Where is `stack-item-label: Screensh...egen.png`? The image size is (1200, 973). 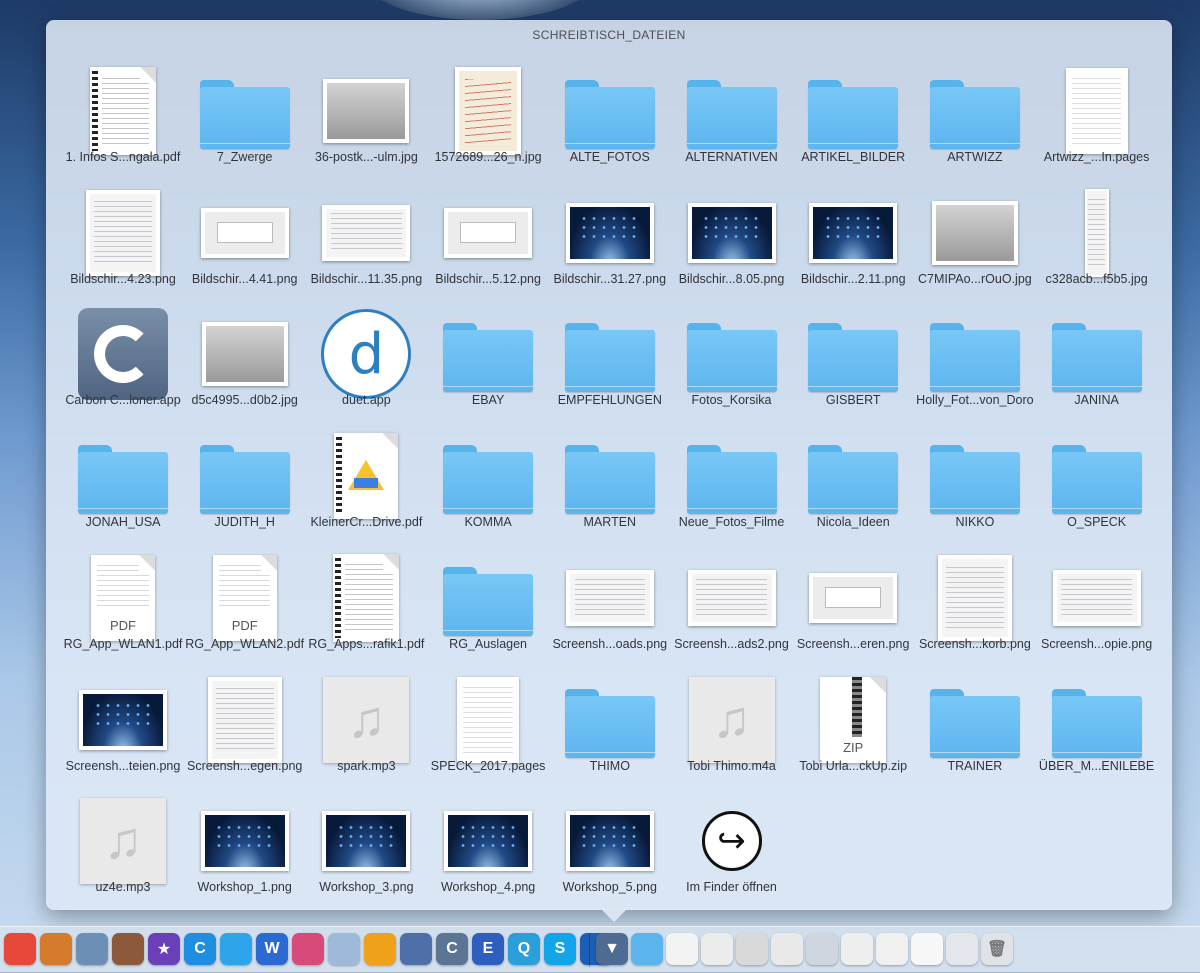
stack-item-label: Screensh...egen.png is located at coordinates (245, 765).